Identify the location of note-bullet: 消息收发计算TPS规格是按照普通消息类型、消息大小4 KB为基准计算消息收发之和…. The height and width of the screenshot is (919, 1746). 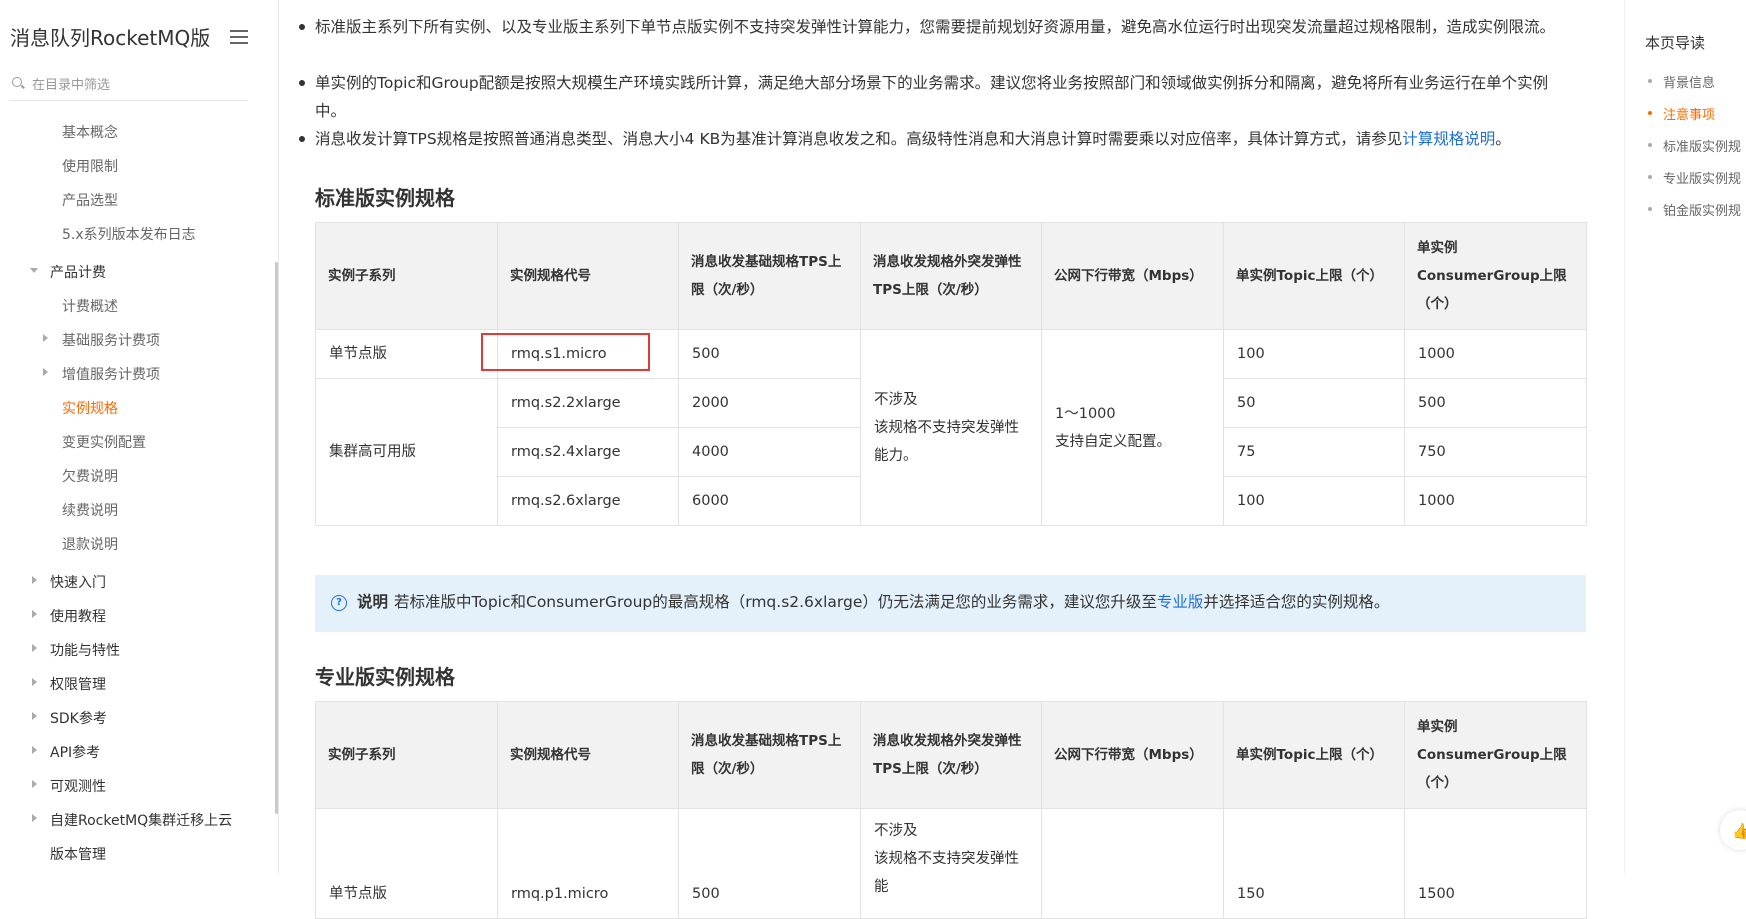
(939, 139).